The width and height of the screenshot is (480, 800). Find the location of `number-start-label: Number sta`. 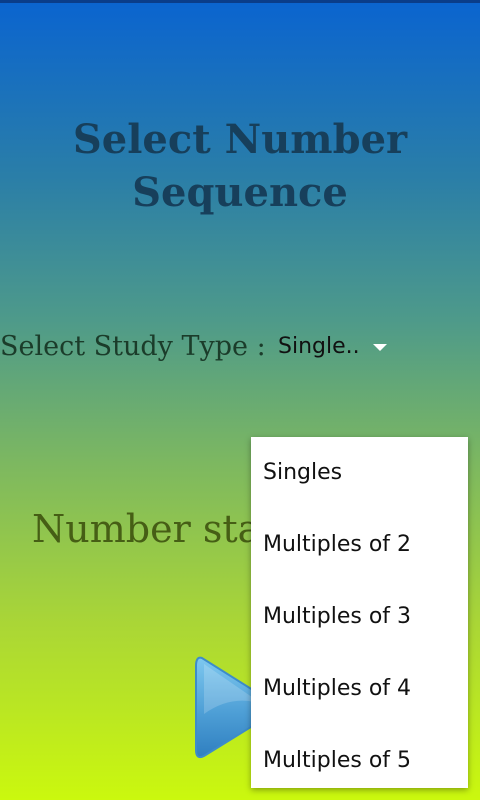

number-start-label: Number sta is located at coordinates (146, 529).